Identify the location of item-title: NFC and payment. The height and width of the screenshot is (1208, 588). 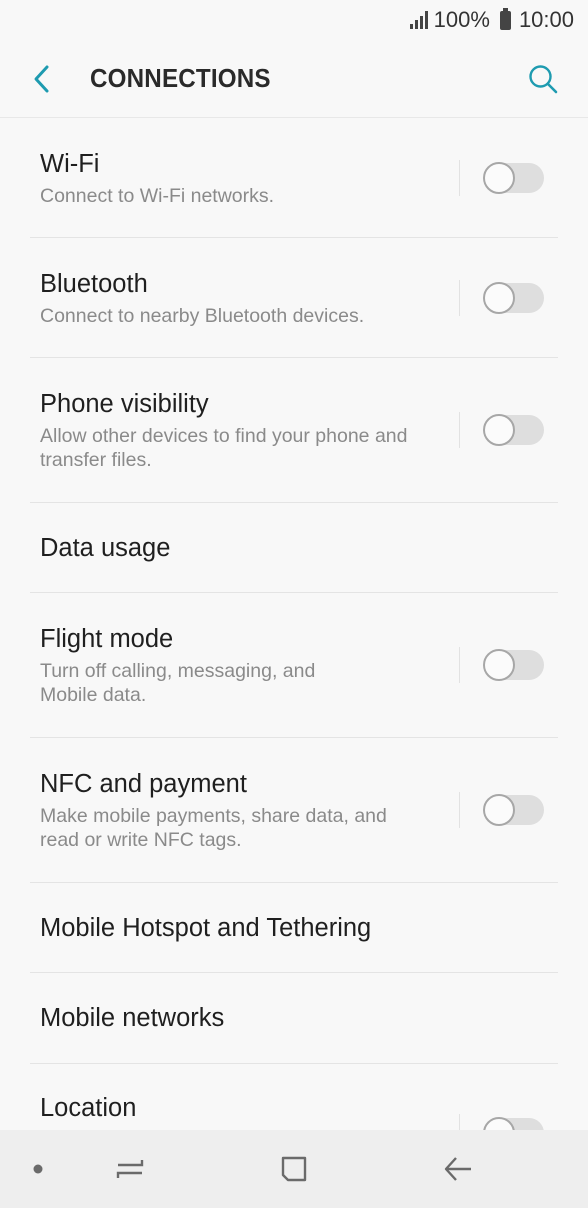
(143, 784).